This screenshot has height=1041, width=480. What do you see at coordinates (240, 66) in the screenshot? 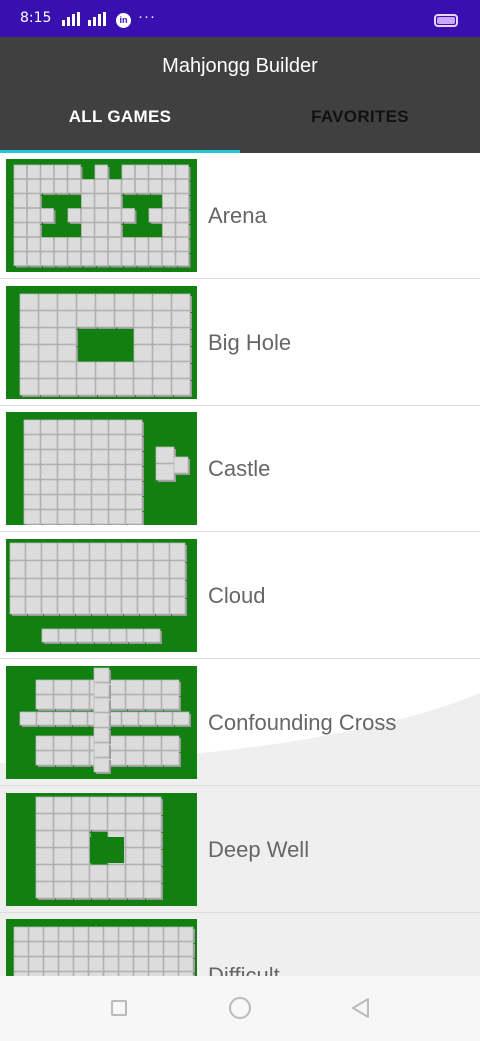
I see `page-title: Mahjongg Builder` at bounding box center [240, 66].